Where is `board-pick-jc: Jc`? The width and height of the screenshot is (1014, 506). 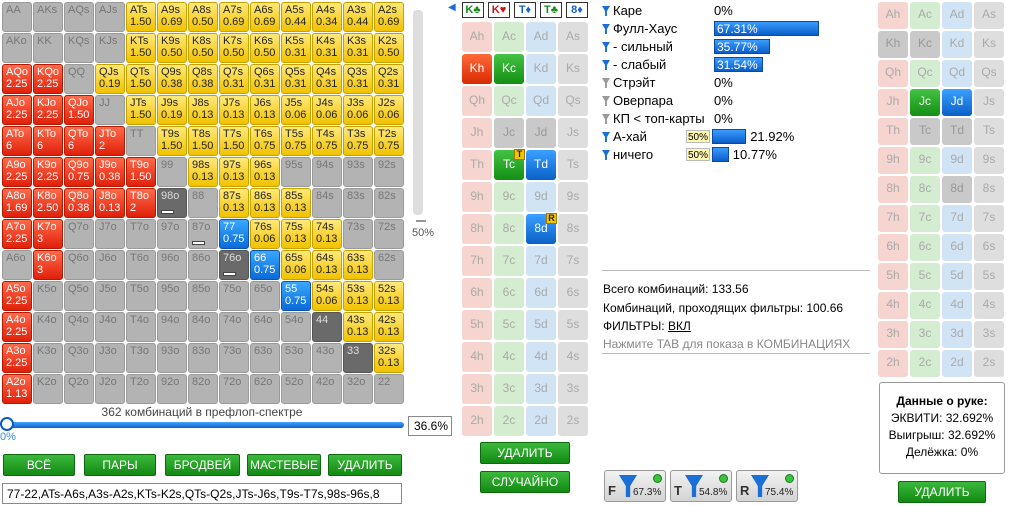 board-pick-jc: Jc is located at coordinates (509, 133).